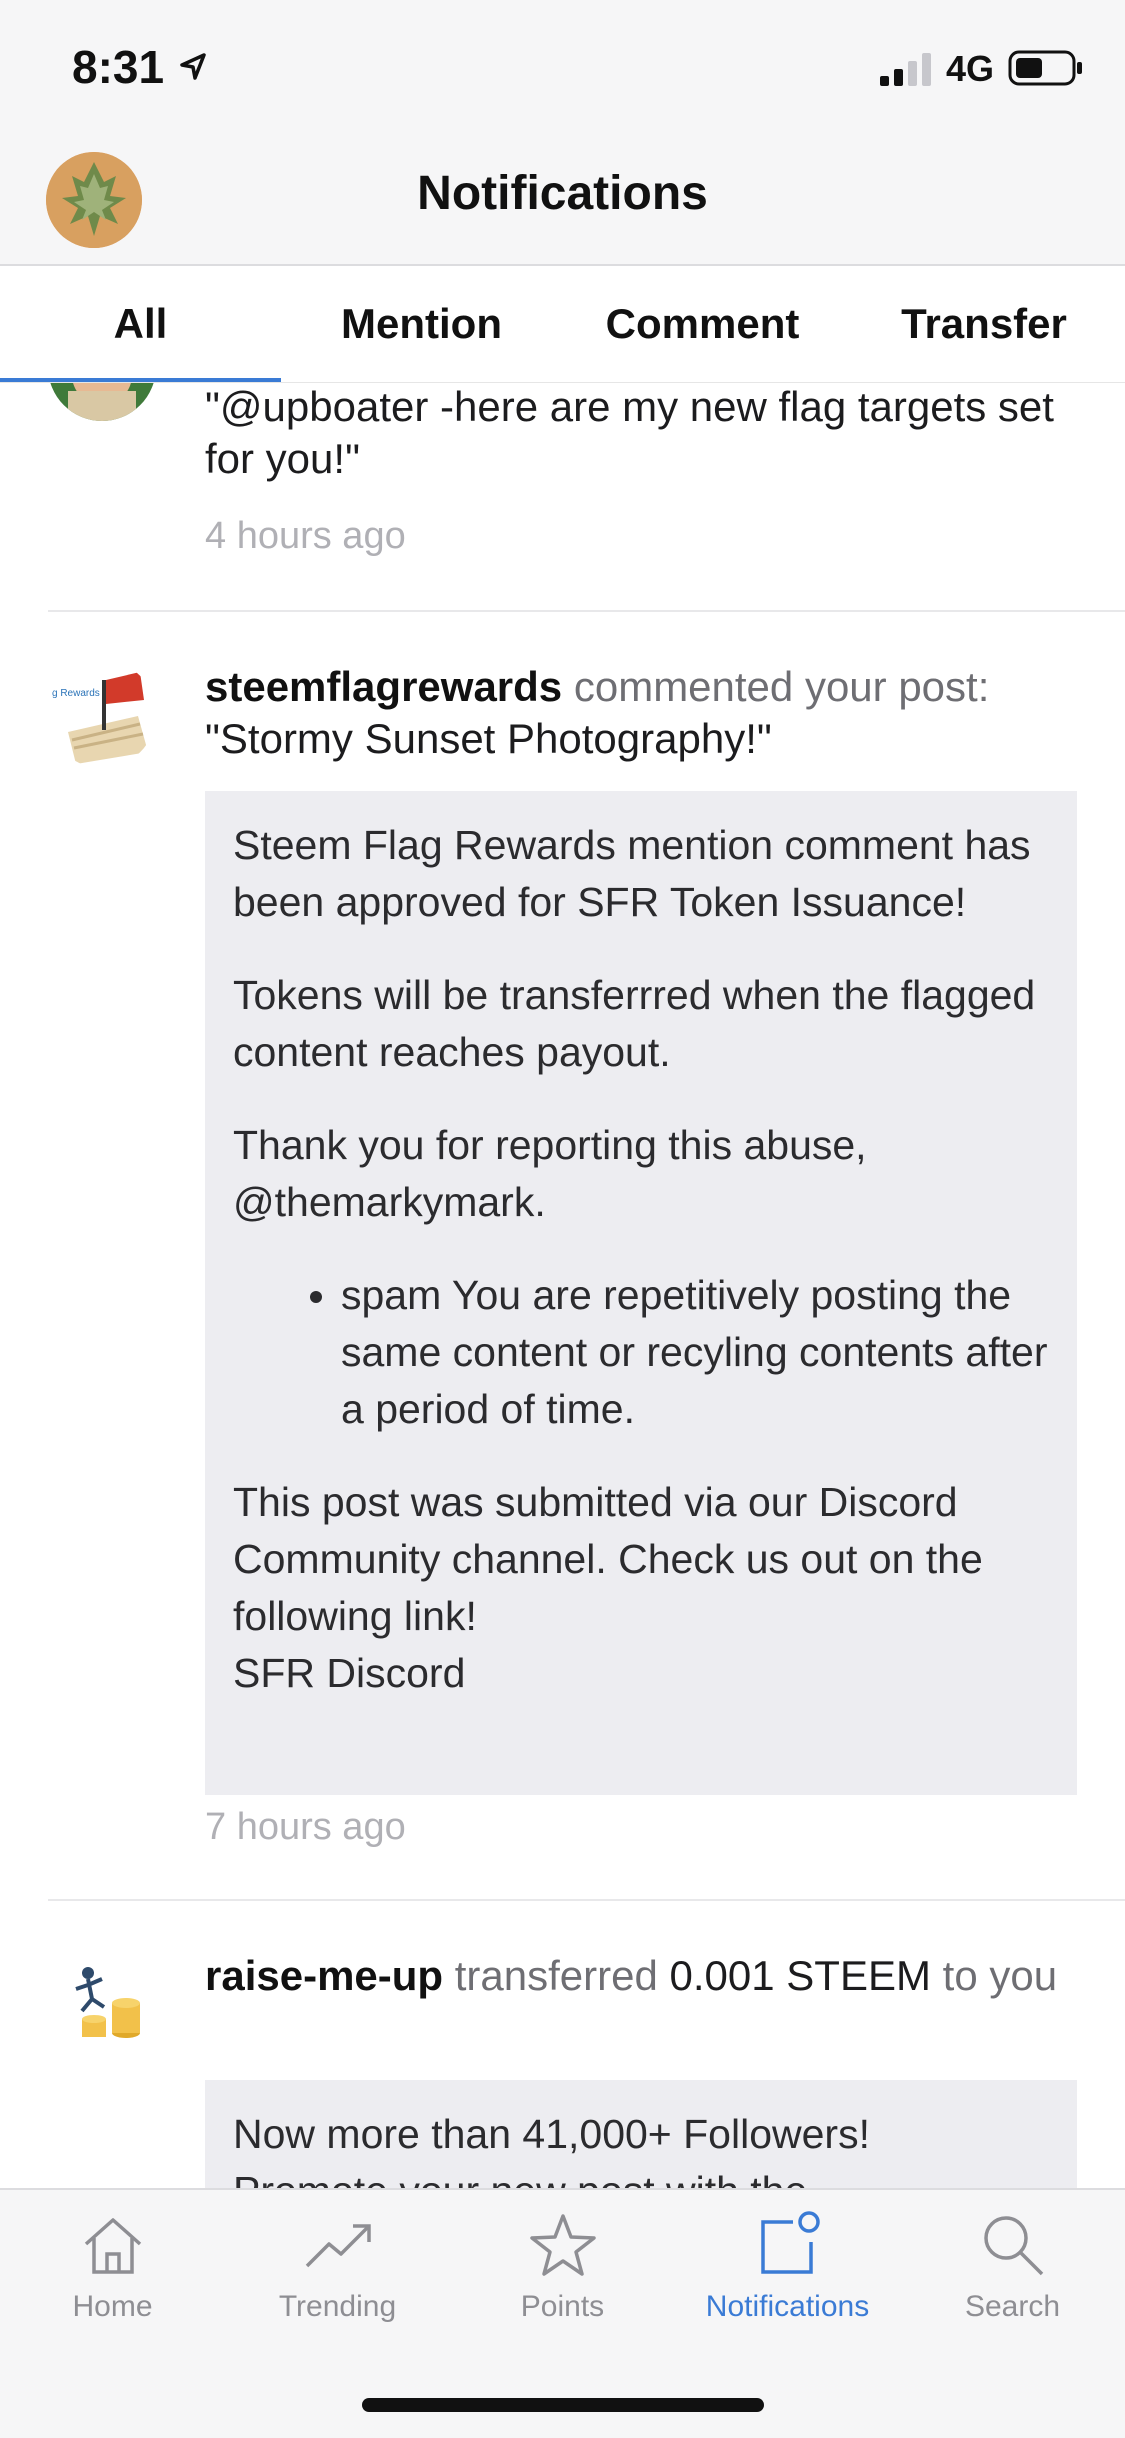 This screenshot has height=2438, width=1125. What do you see at coordinates (305, 536) in the screenshot?
I see `notification-time: 4 hours ago` at bounding box center [305, 536].